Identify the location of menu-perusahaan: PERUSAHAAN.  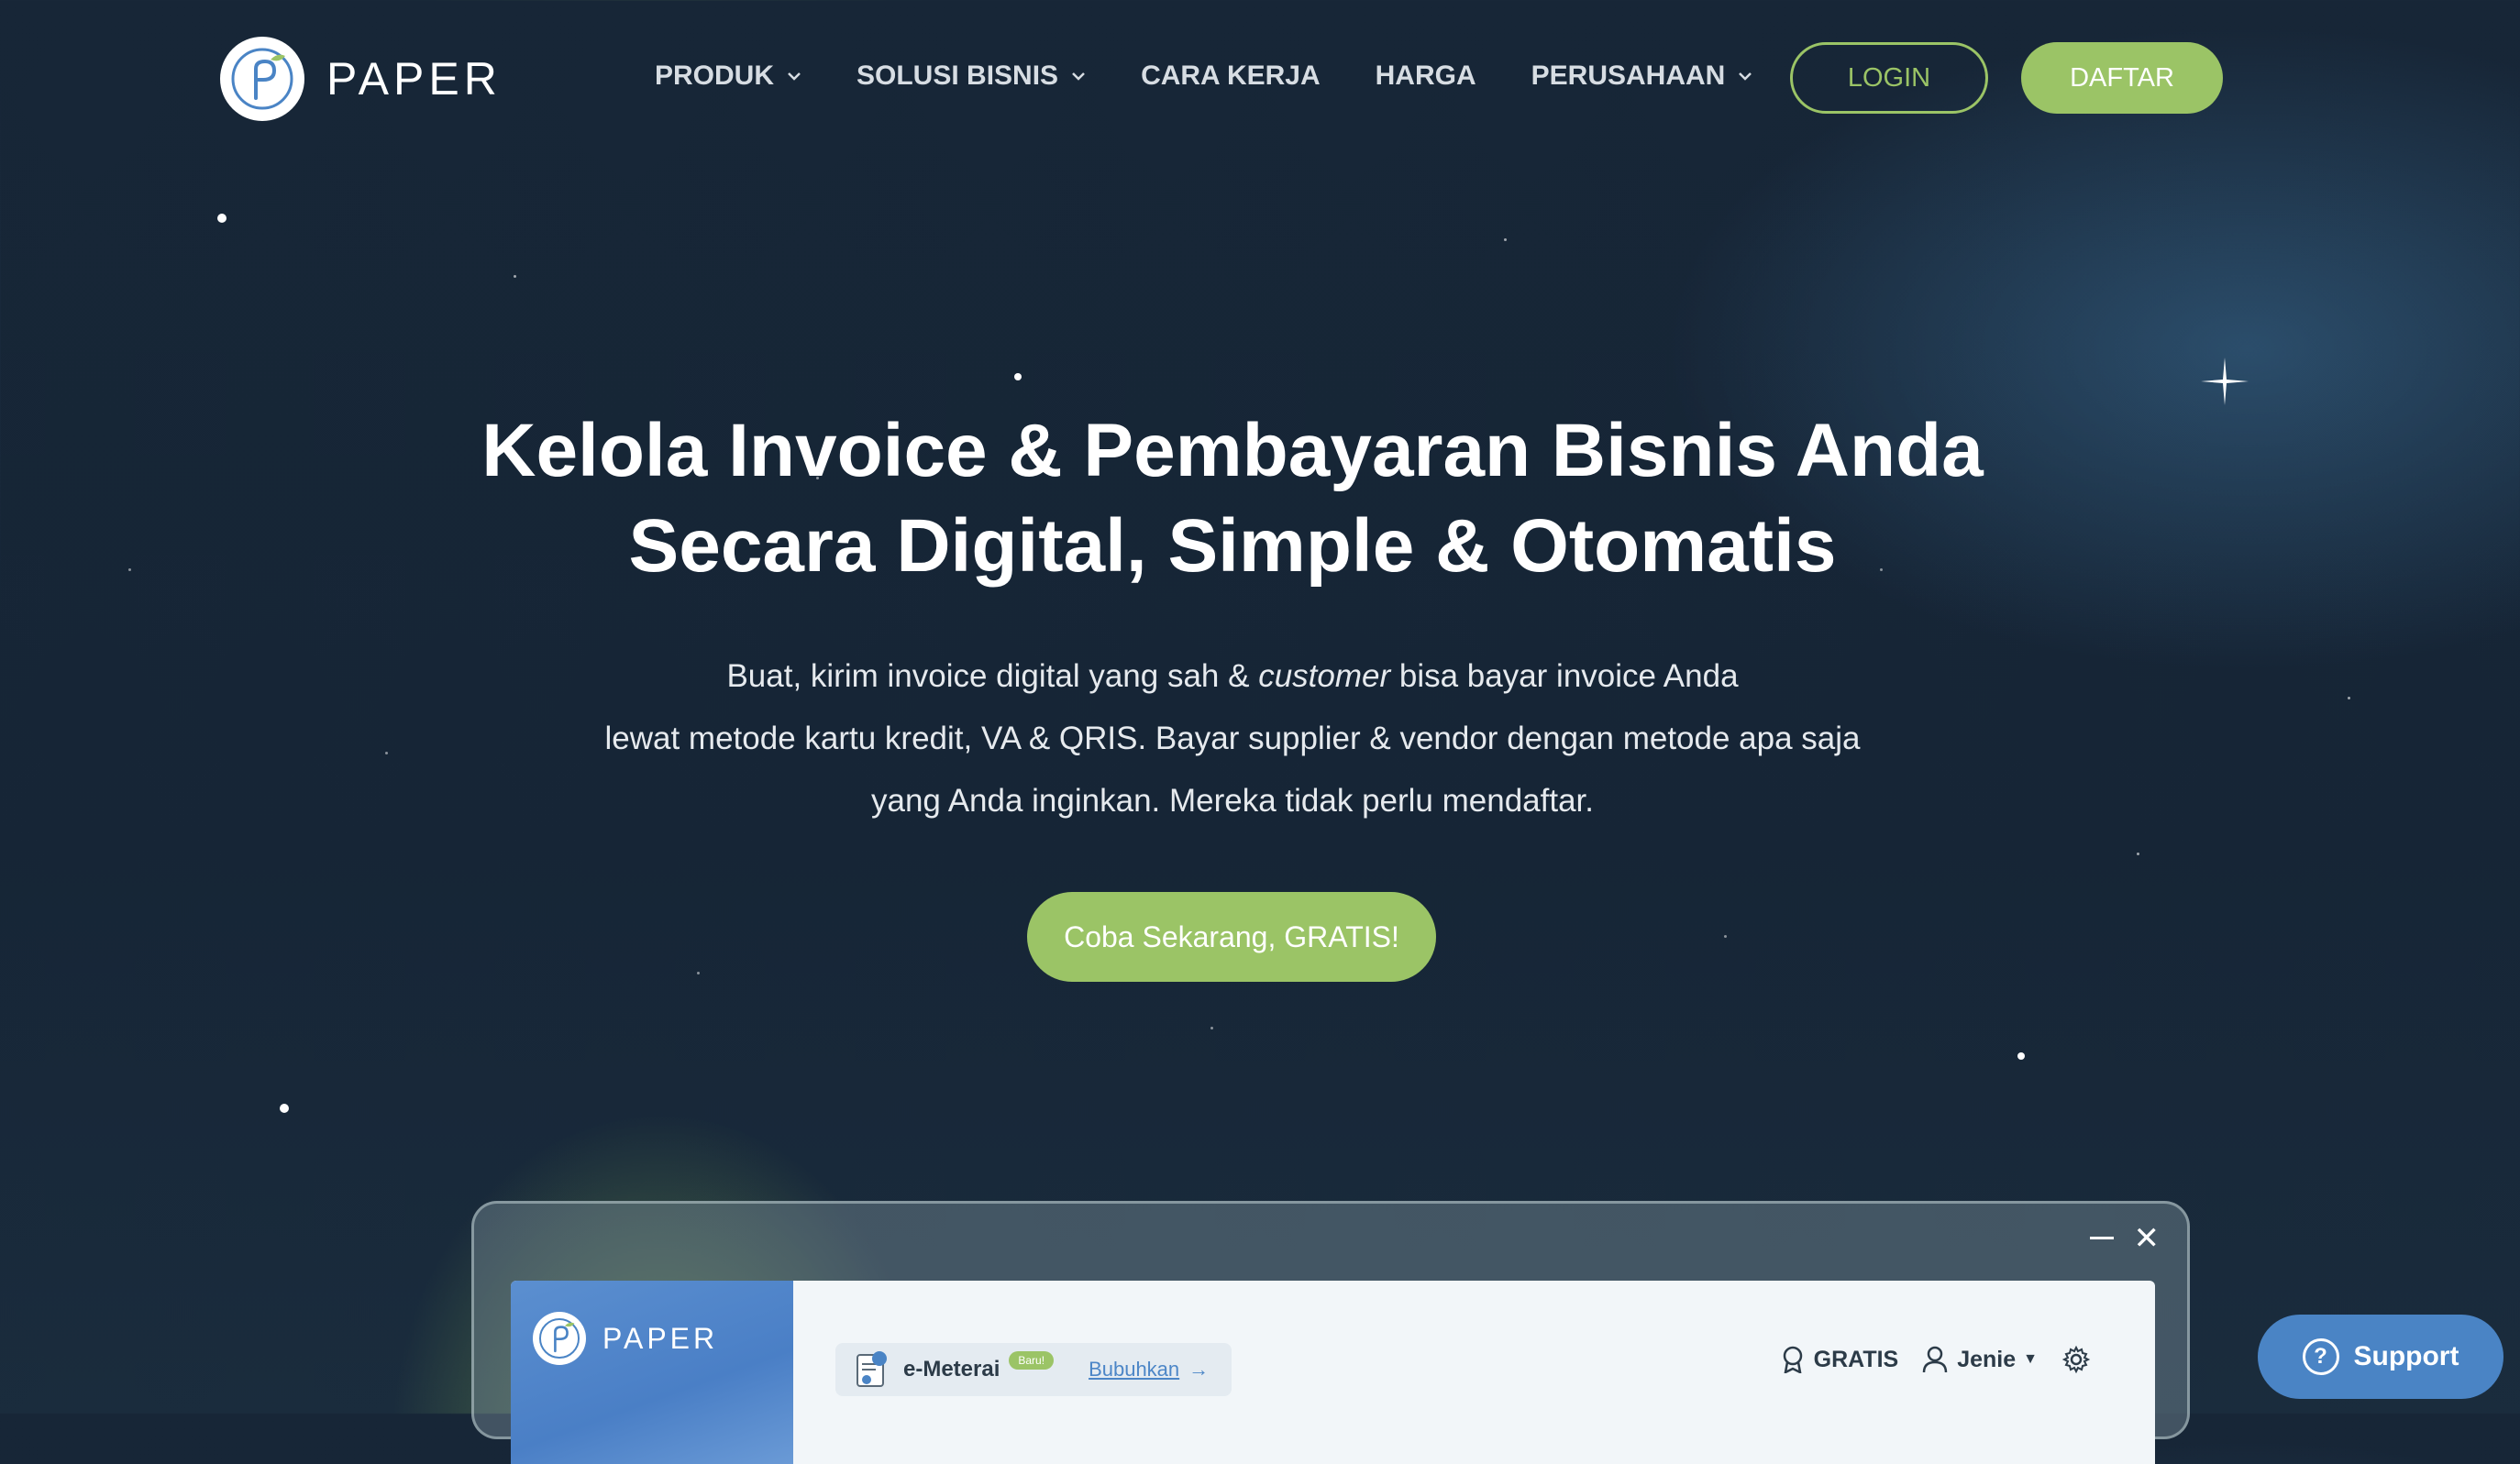
(1642, 76).